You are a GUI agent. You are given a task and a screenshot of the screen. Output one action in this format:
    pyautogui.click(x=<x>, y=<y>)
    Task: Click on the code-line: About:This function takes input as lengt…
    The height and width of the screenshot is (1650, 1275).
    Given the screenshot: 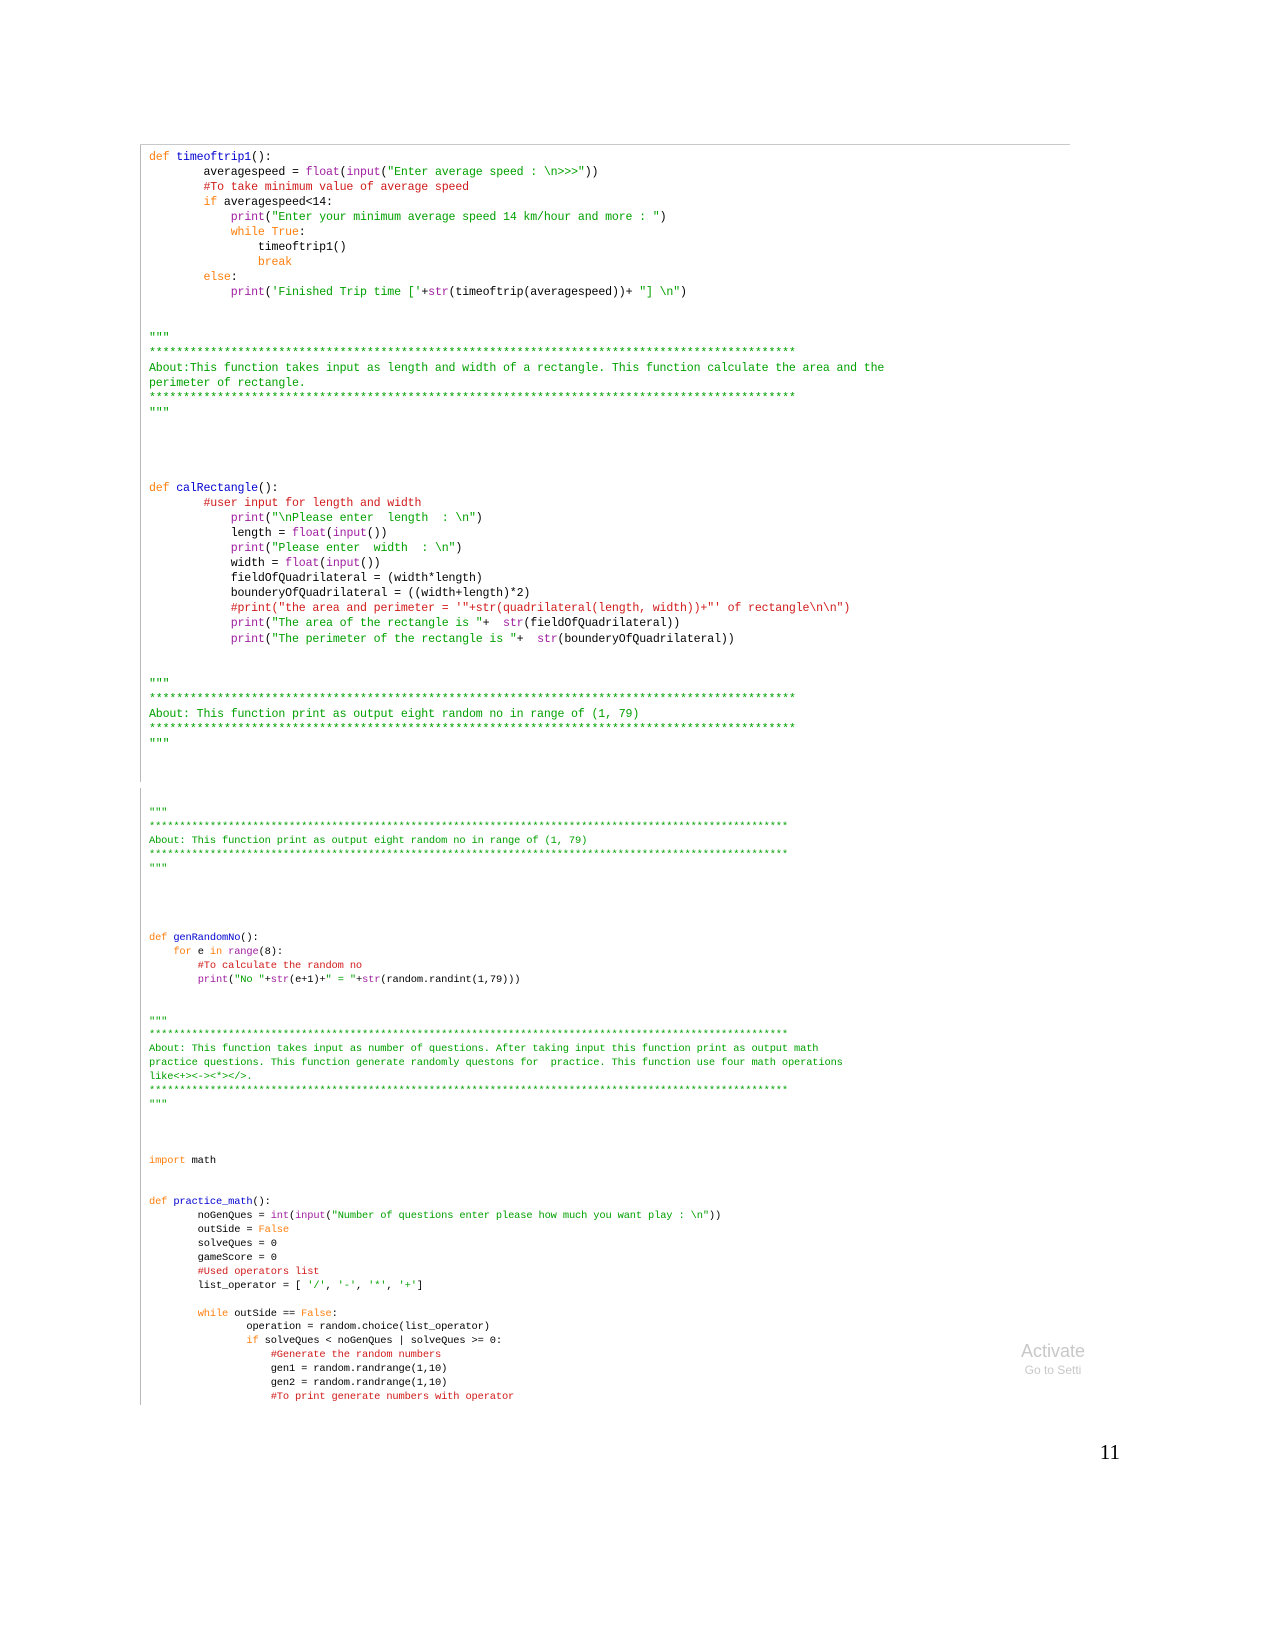 What is the action you would take?
    pyautogui.click(x=517, y=368)
    